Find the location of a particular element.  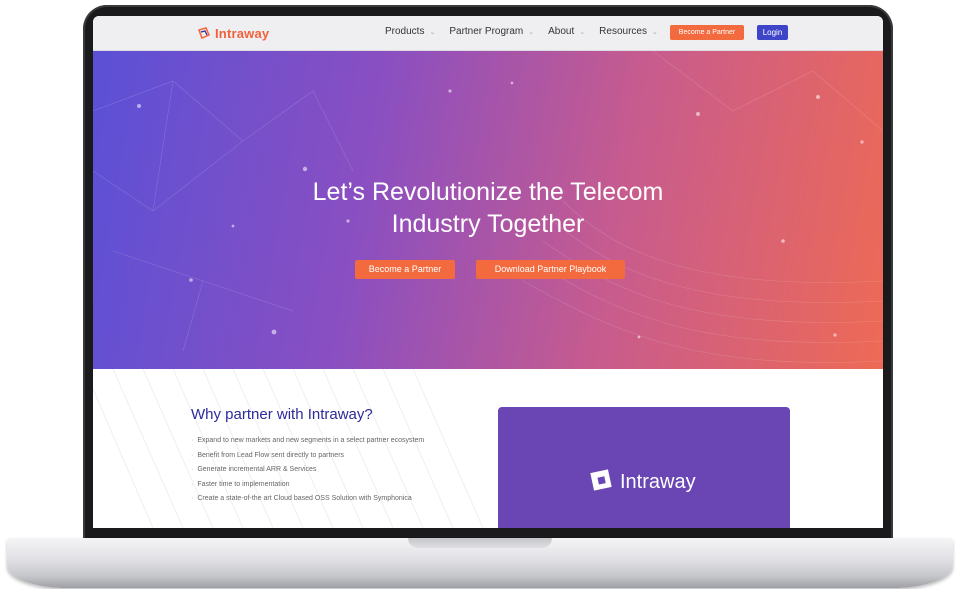

list-item: Generate incremental ARR & Services is located at coordinates (307, 470).